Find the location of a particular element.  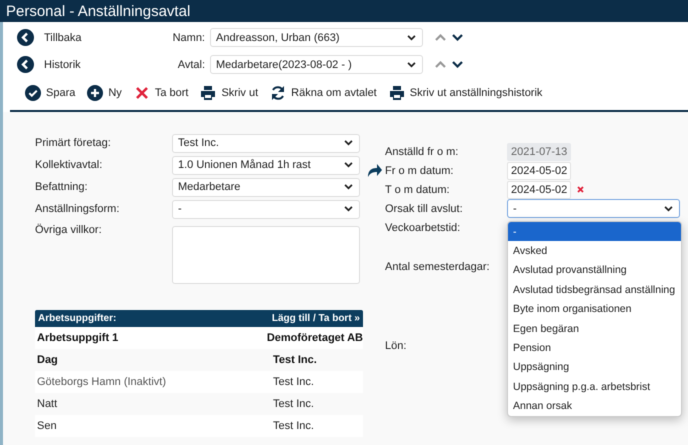

toolbar-button: Skriv ut anställningshistorik is located at coordinates (465, 93).